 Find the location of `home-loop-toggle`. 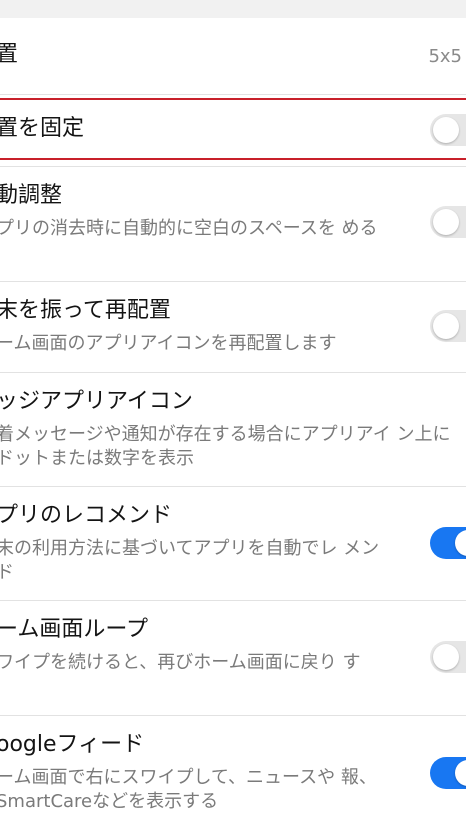

home-loop-toggle is located at coordinates (448, 657).